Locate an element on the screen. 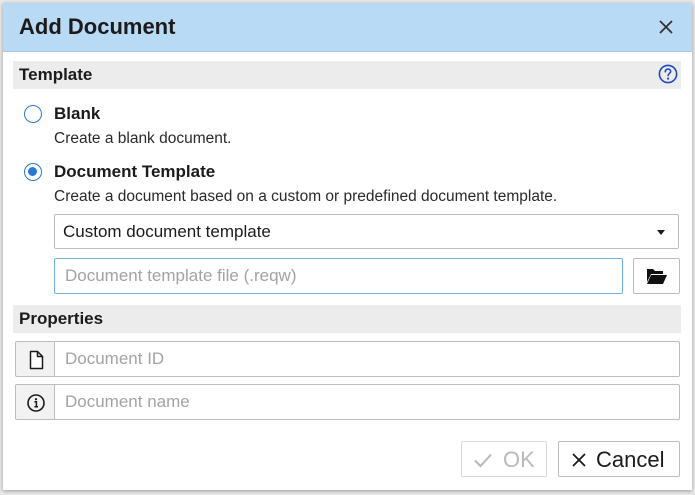 The height and width of the screenshot is (495, 695). document-id-addon is located at coordinates (35, 359).